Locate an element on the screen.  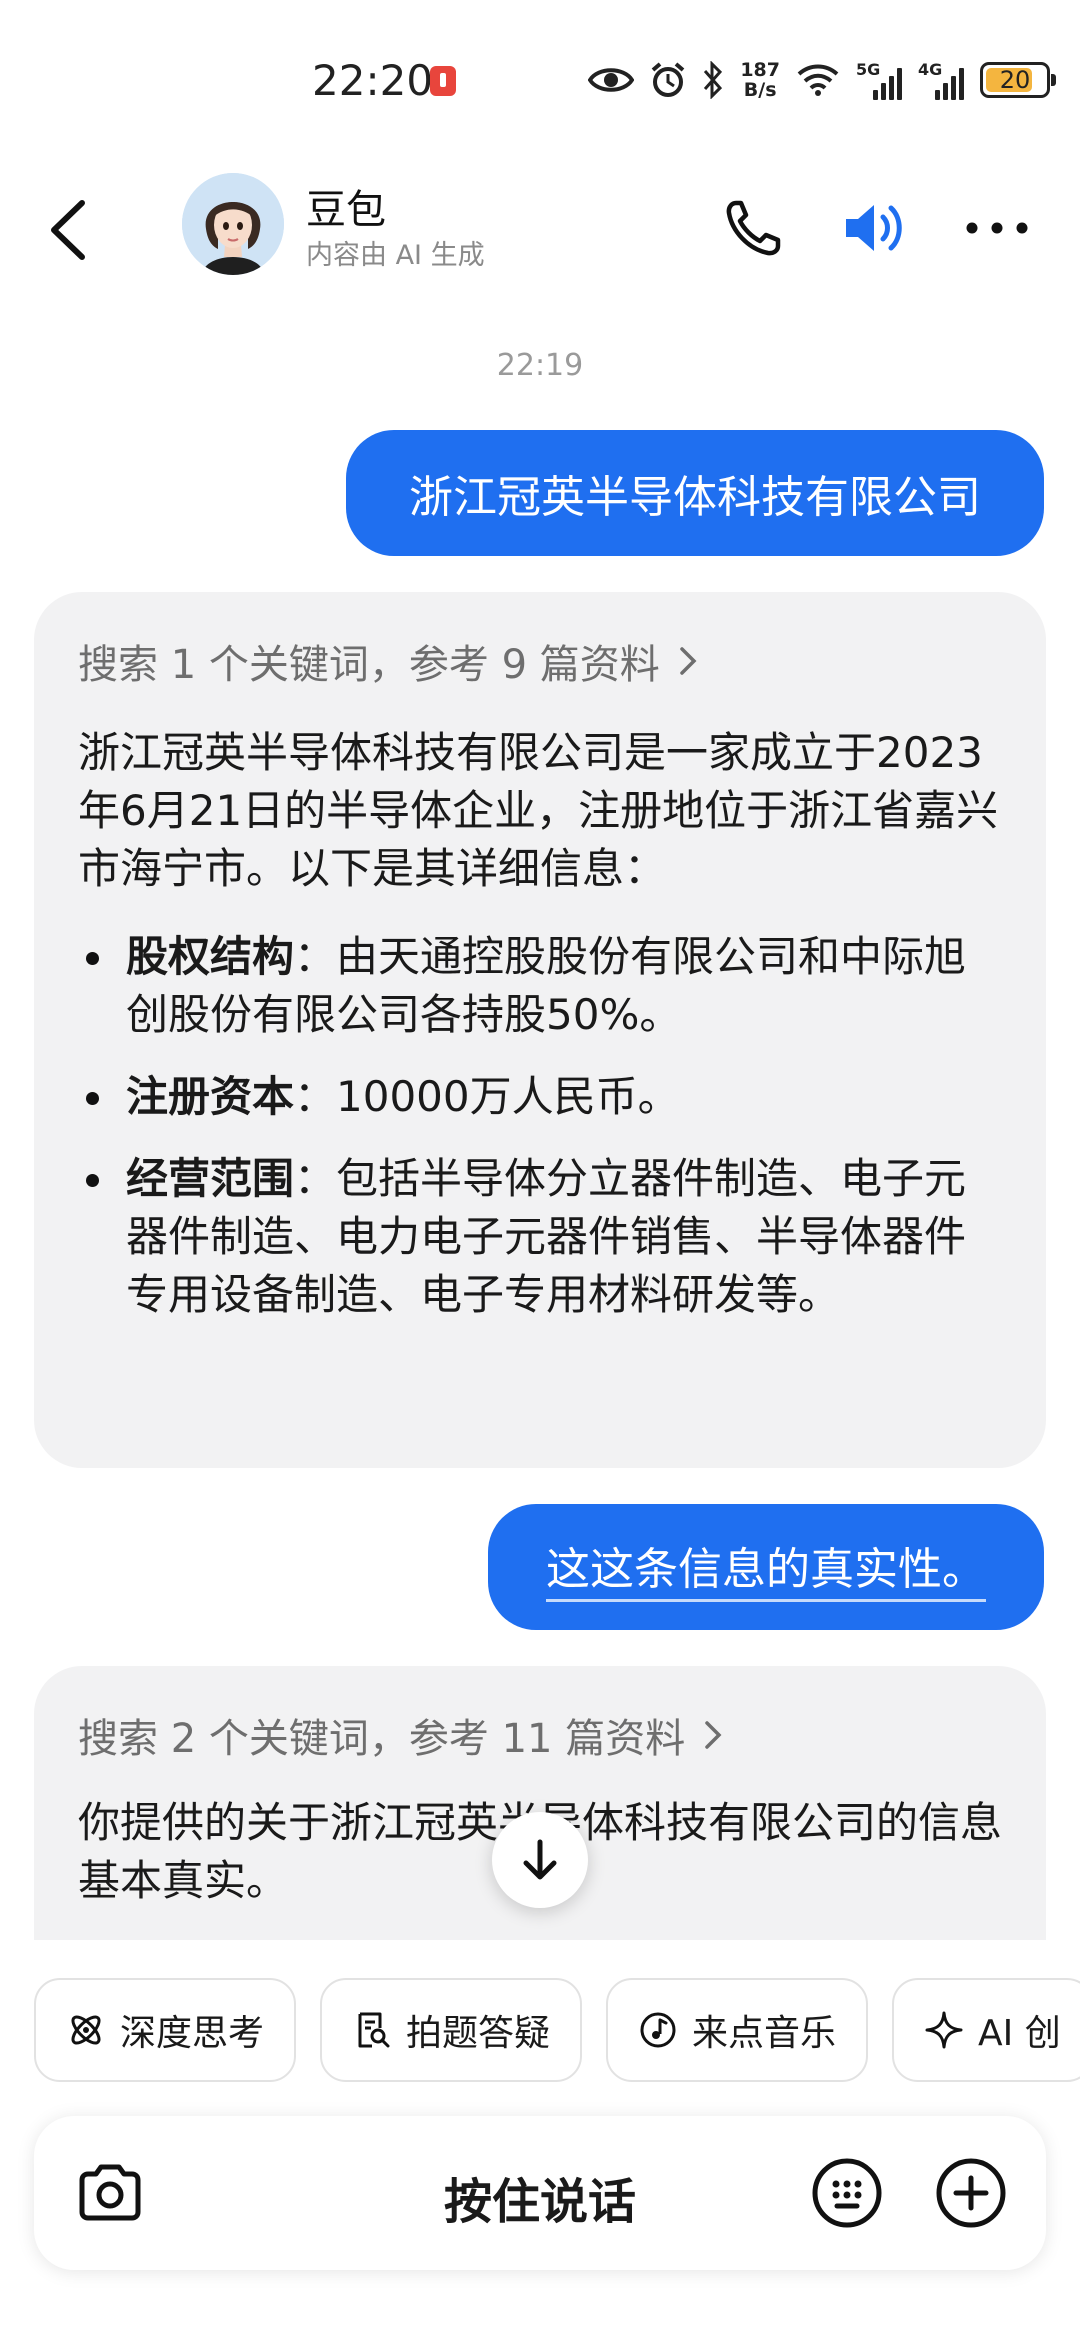
sparkle-icon is located at coordinates (944, 2030).